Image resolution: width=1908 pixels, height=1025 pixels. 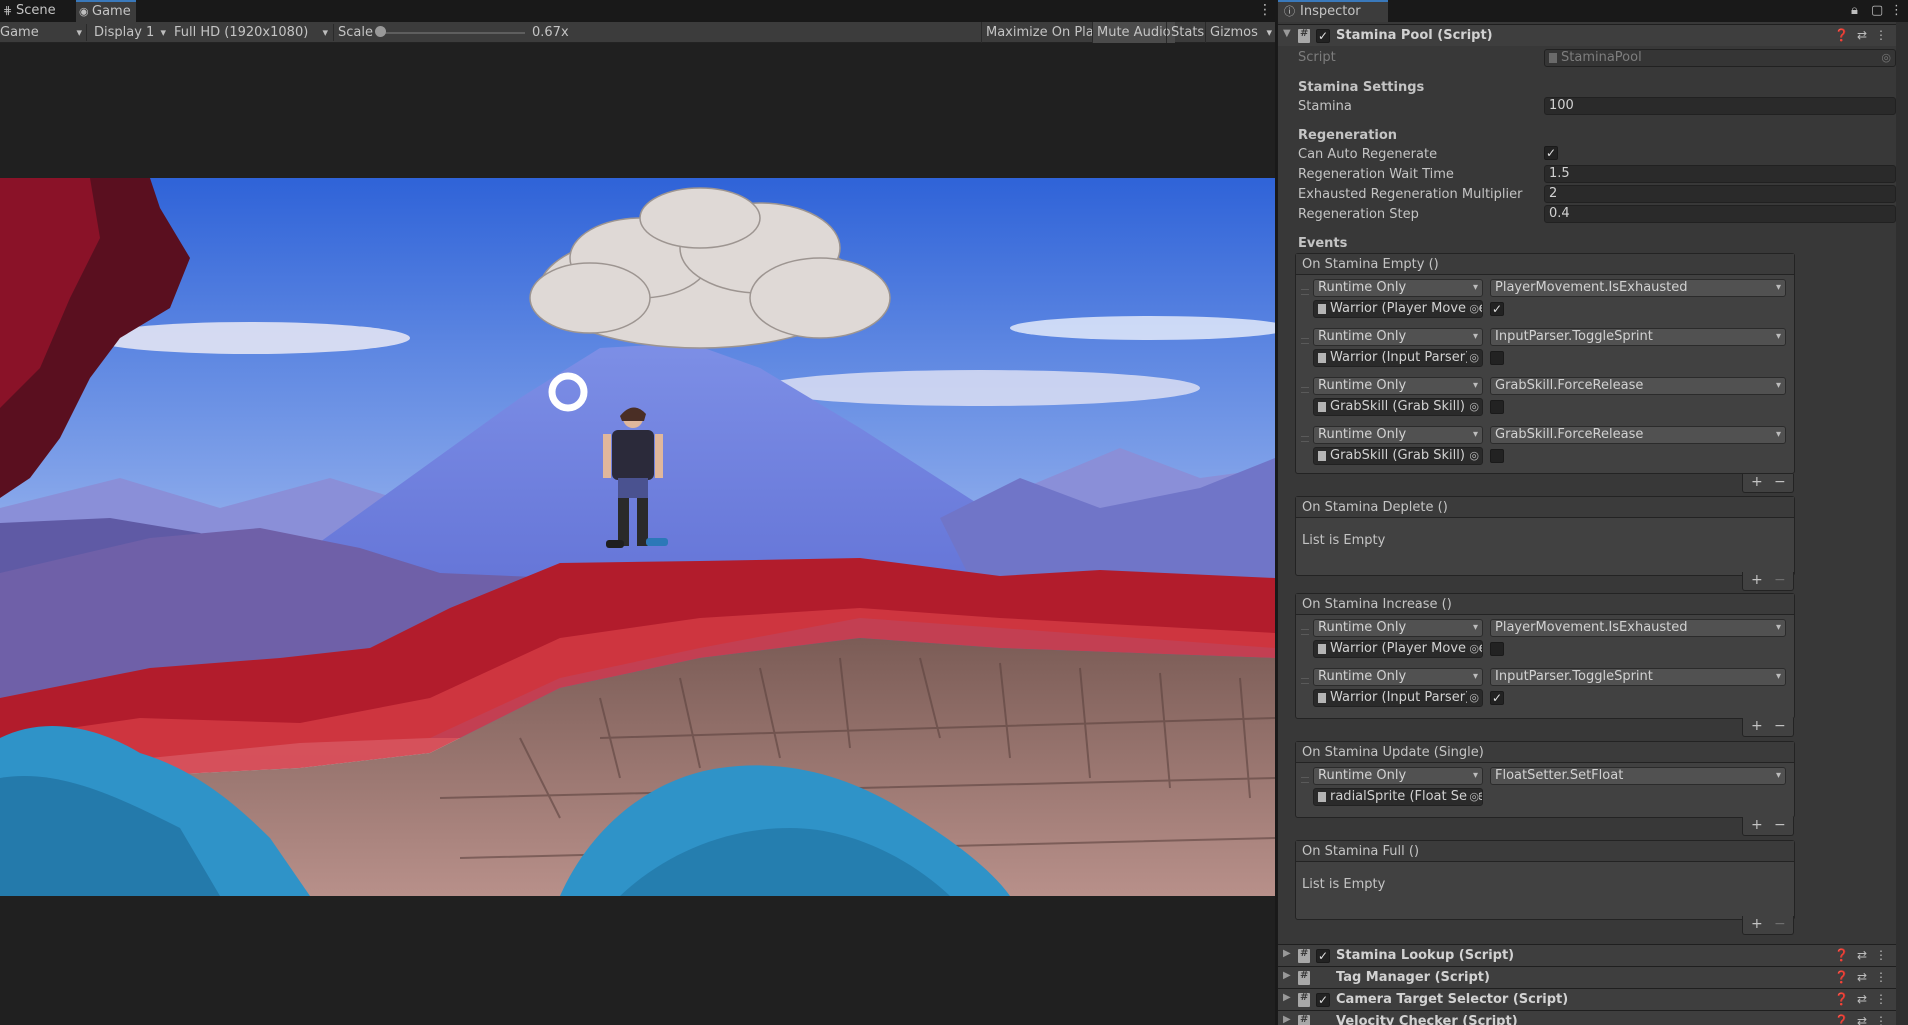 What do you see at coordinates (452, 33) in the screenshot?
I see `scale-slider` at bounding box center [452, 33].